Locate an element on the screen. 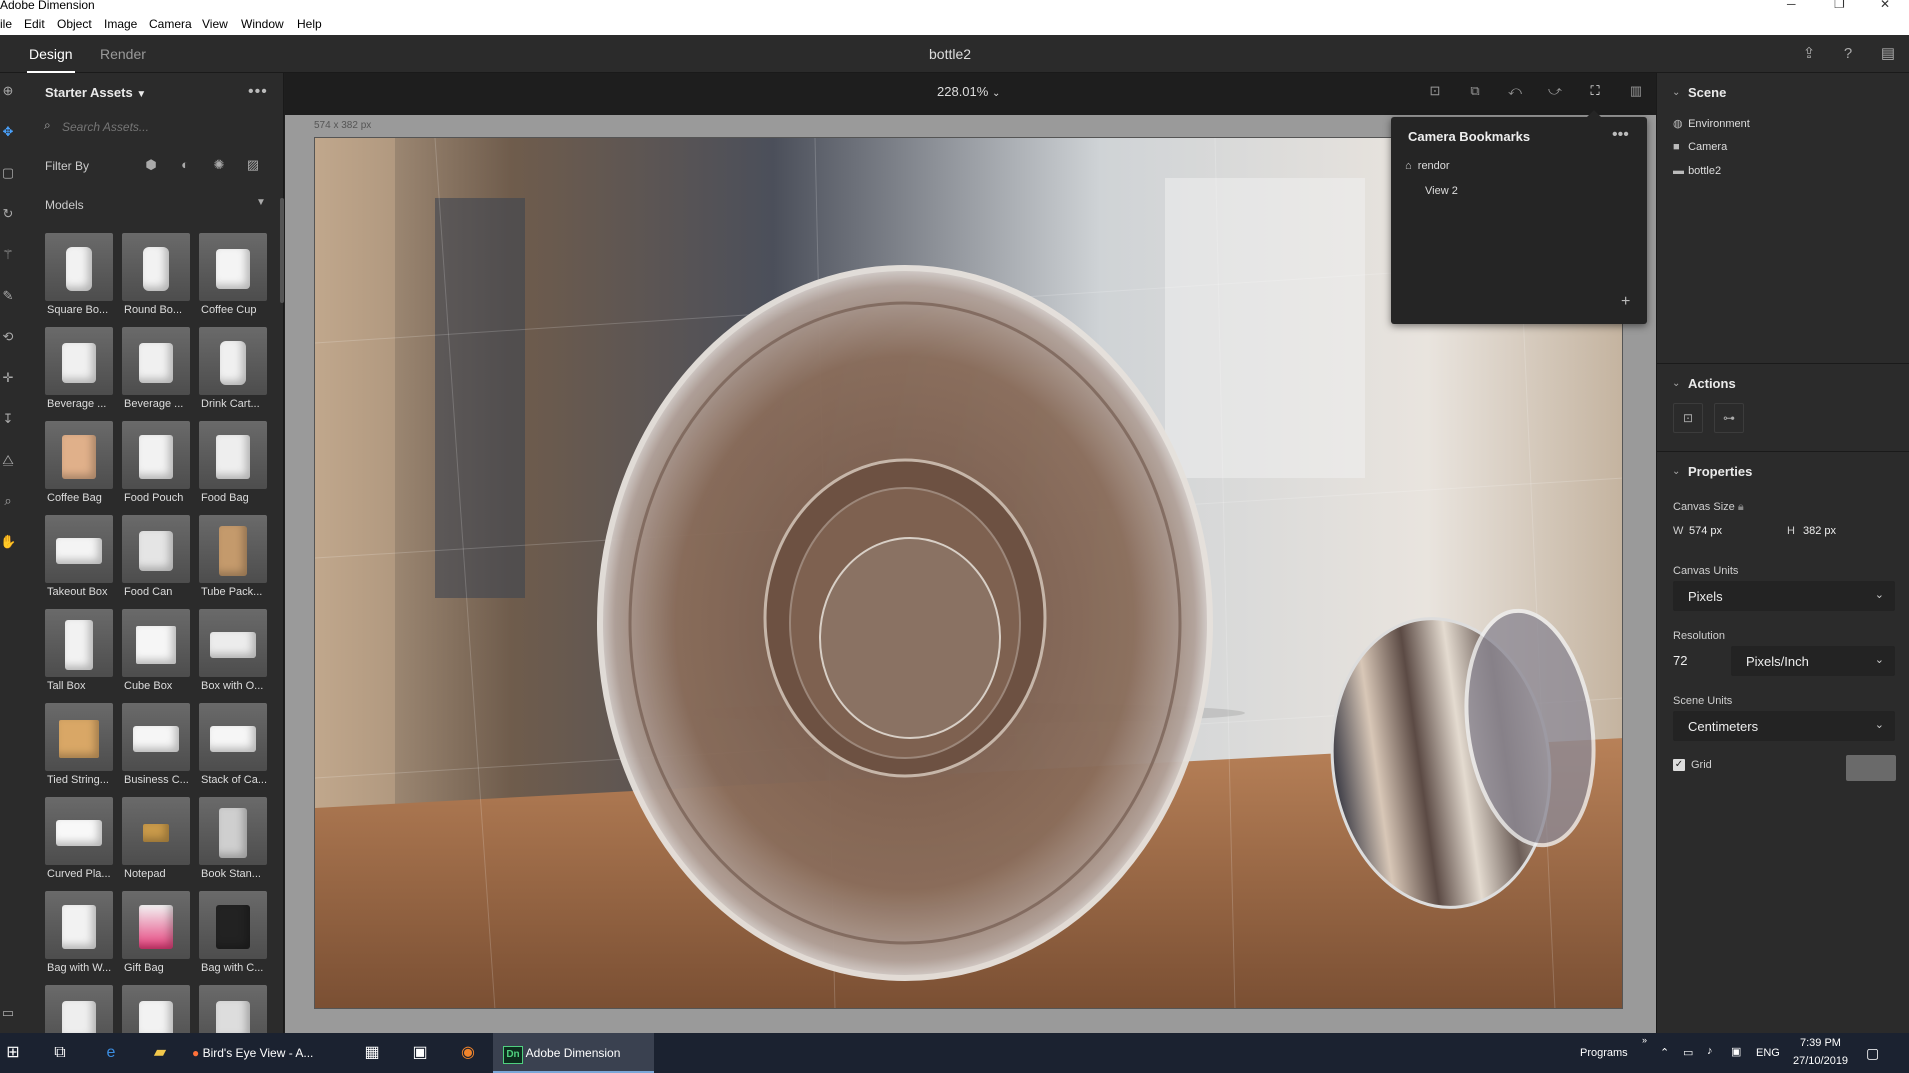  app-icon: ▣ is located at coordinates (420, 1053).